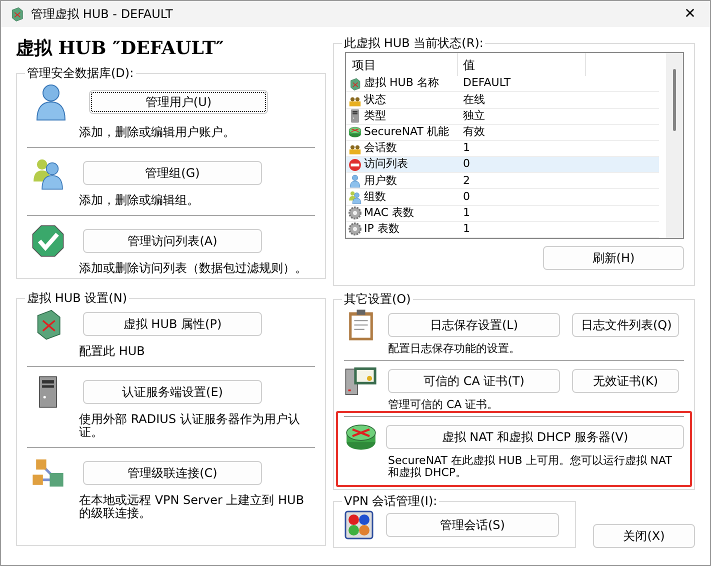 This screenshot has height=566, width=711. I want to click on group-label: 其它设置(O), so click(377, 299).